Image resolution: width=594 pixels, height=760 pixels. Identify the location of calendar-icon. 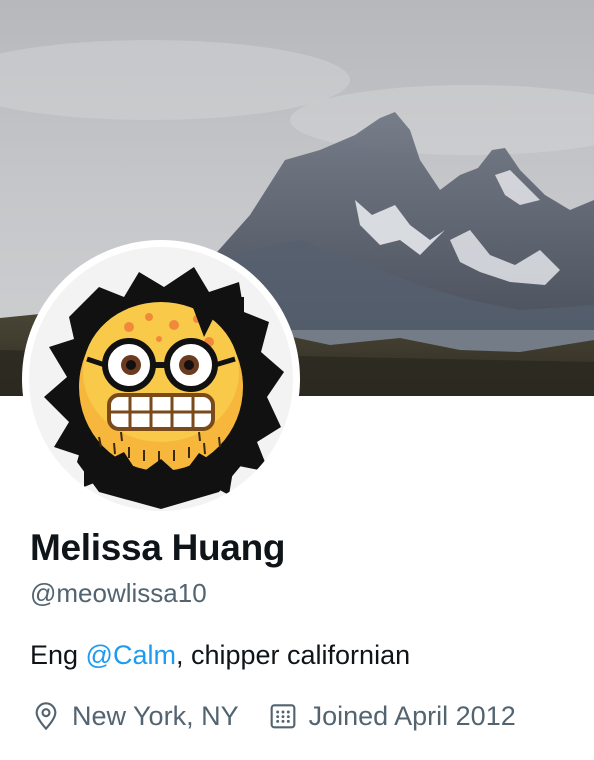
(283, 716).